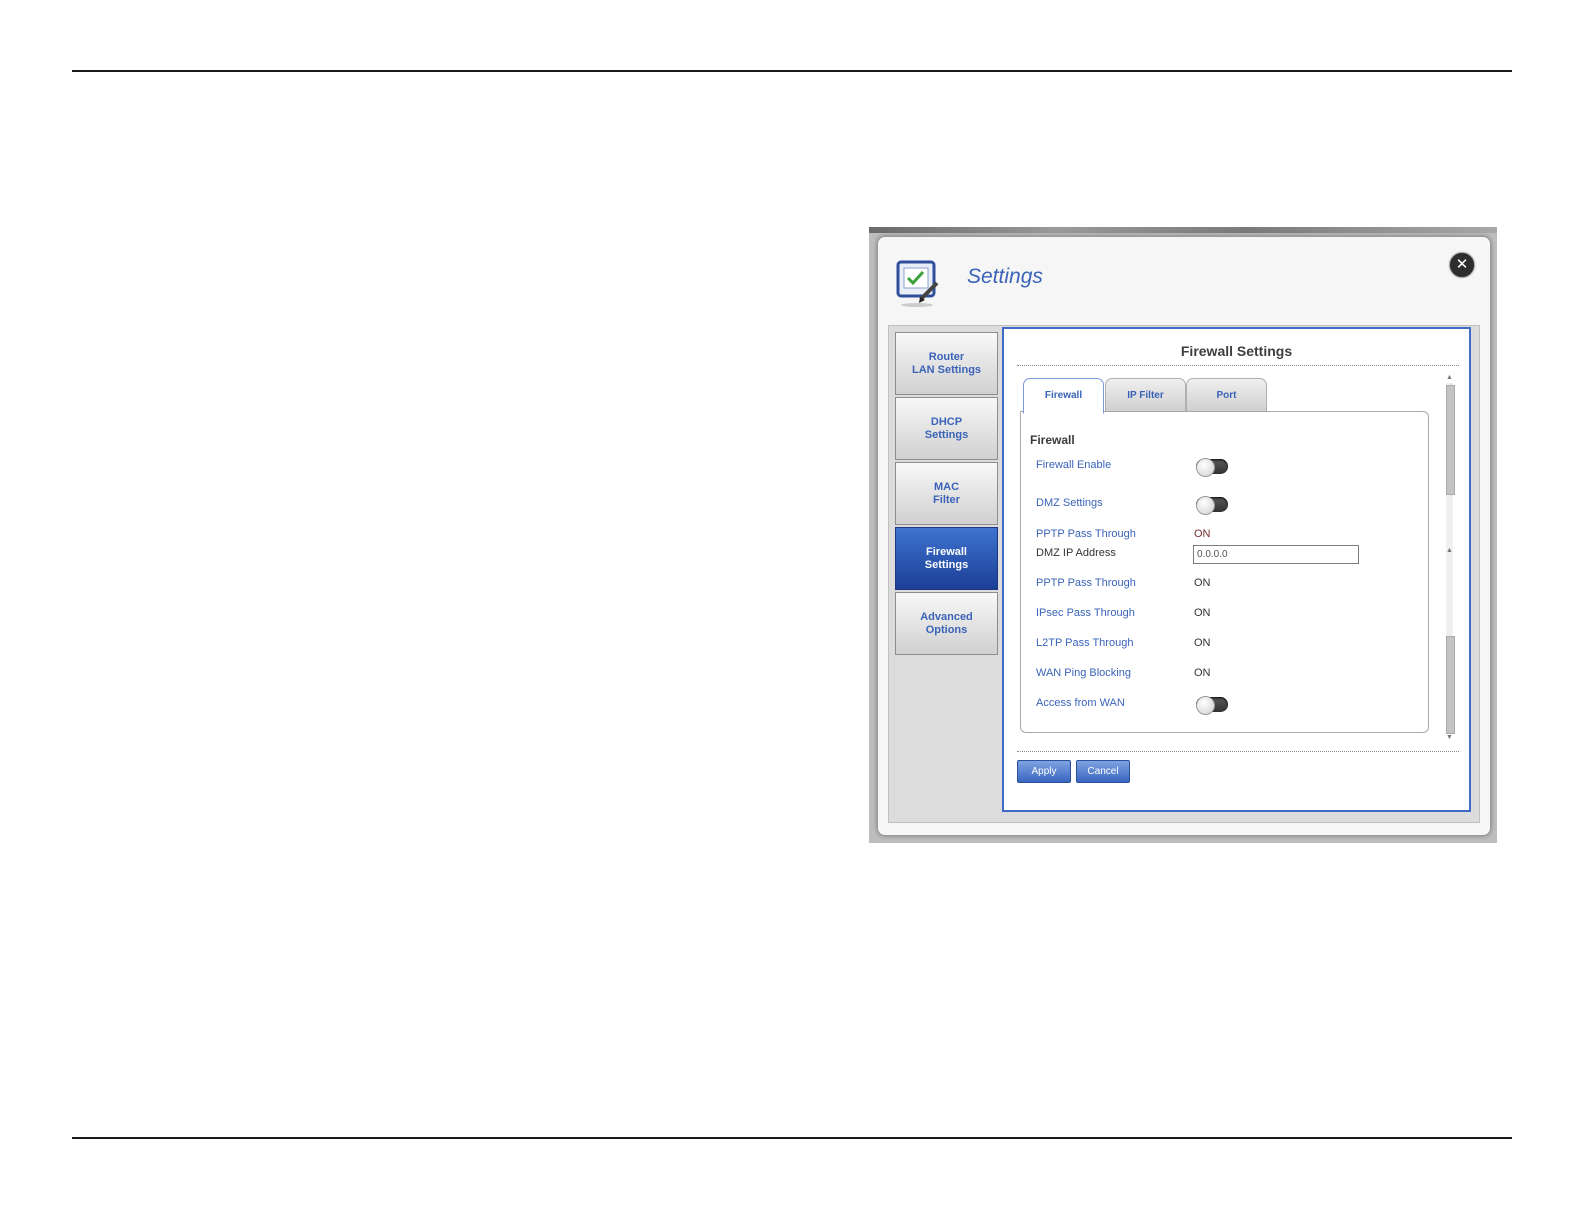 The height and width of the screenshot is (1225, 1585). I want to click on pptp-overlap-value: ON, so click(1202, 534).